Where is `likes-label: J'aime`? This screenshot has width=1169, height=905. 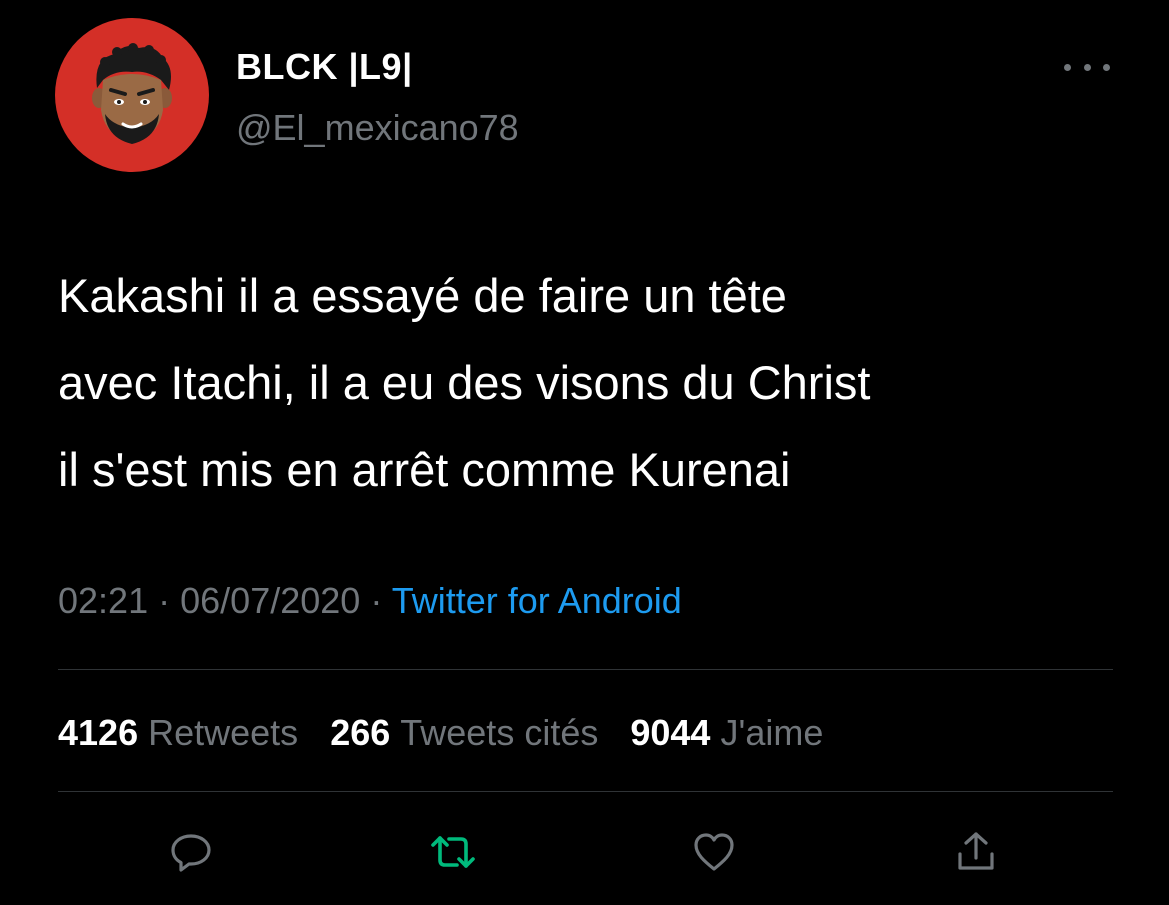 likes-label: J'aime is located at coordinates (772, 732).